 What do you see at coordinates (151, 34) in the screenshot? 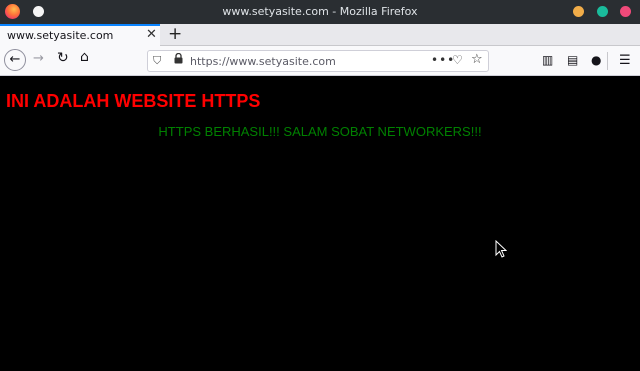
I see `tab-close-icon: ✕` at bounding box center [151, 34].